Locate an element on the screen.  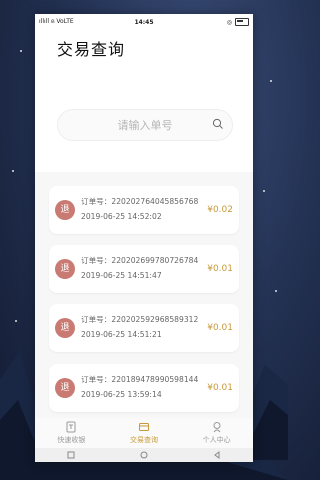
search-bar is located at coordinates (145, 125).